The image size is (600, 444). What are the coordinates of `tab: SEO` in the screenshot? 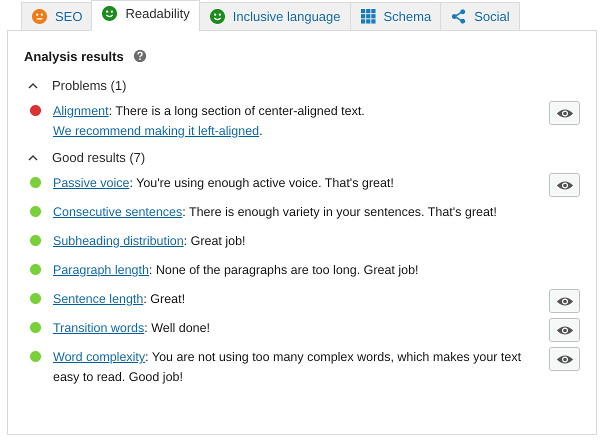 It's located at (56, 16).